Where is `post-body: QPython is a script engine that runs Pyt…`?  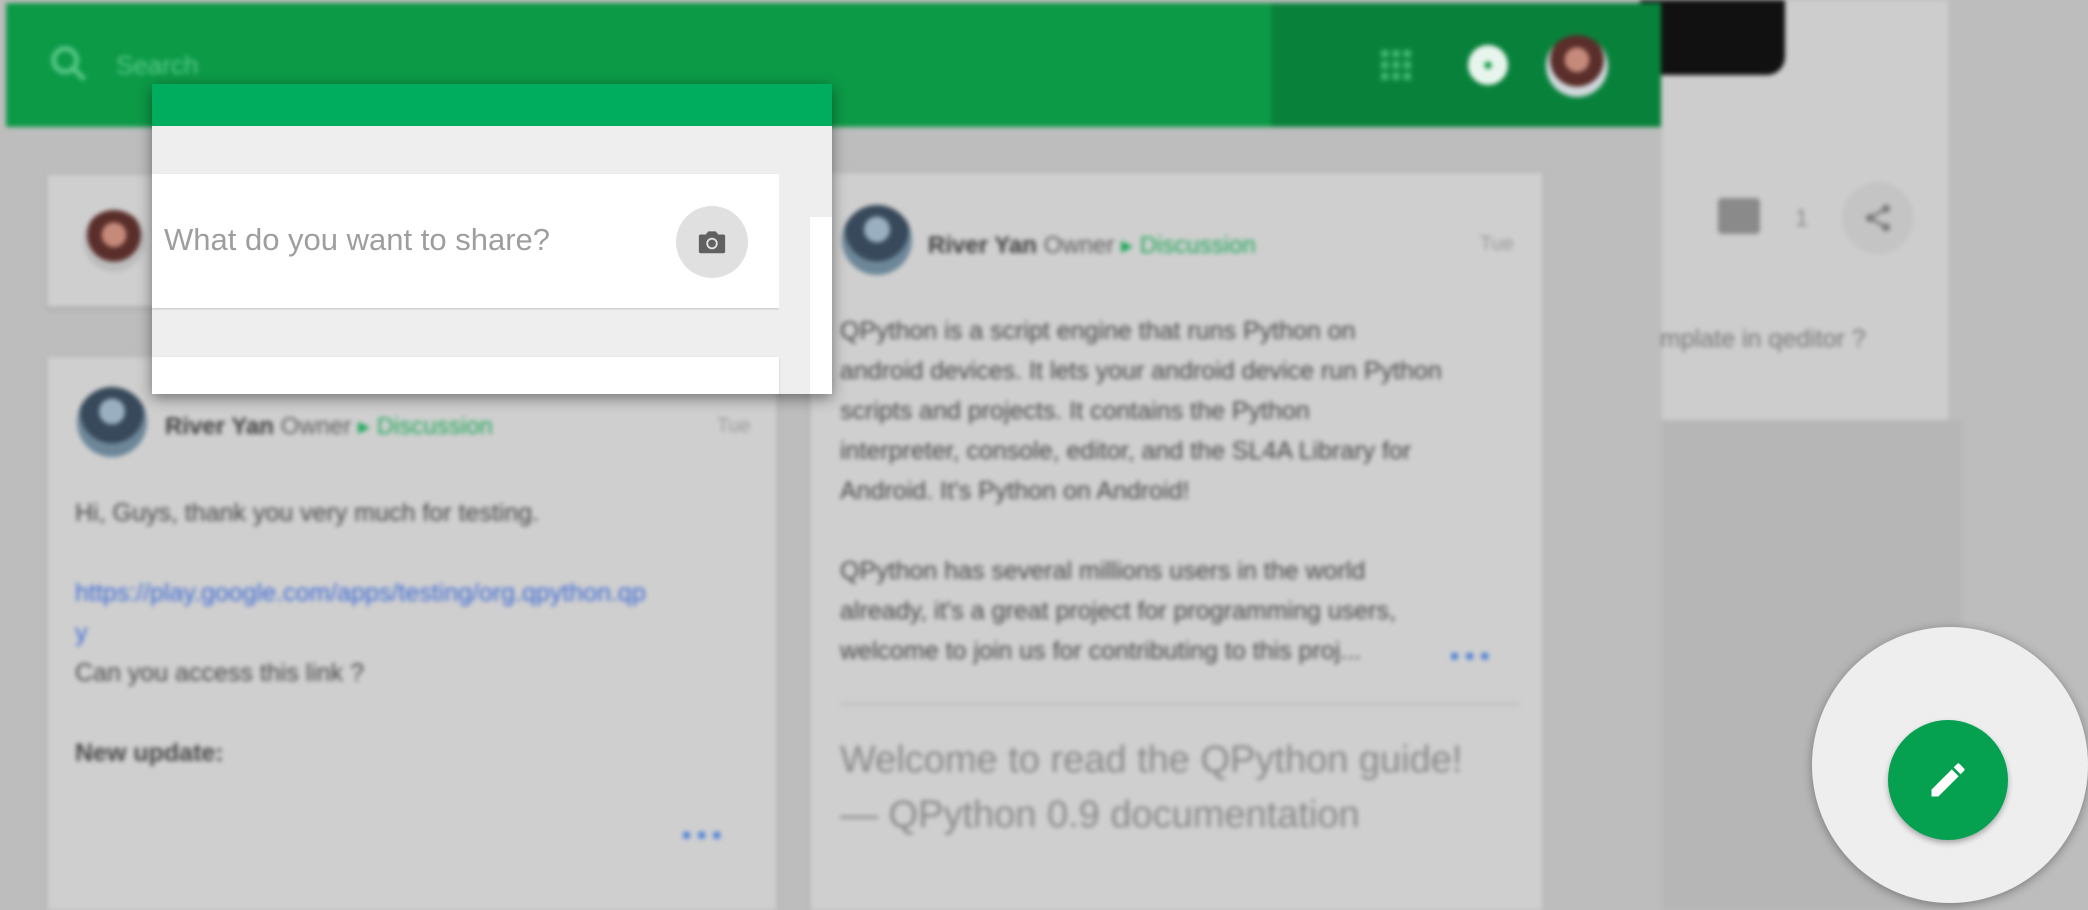
post-body: QPython is a script engine that runs Pyt… is located at coordinates (1185, 491).